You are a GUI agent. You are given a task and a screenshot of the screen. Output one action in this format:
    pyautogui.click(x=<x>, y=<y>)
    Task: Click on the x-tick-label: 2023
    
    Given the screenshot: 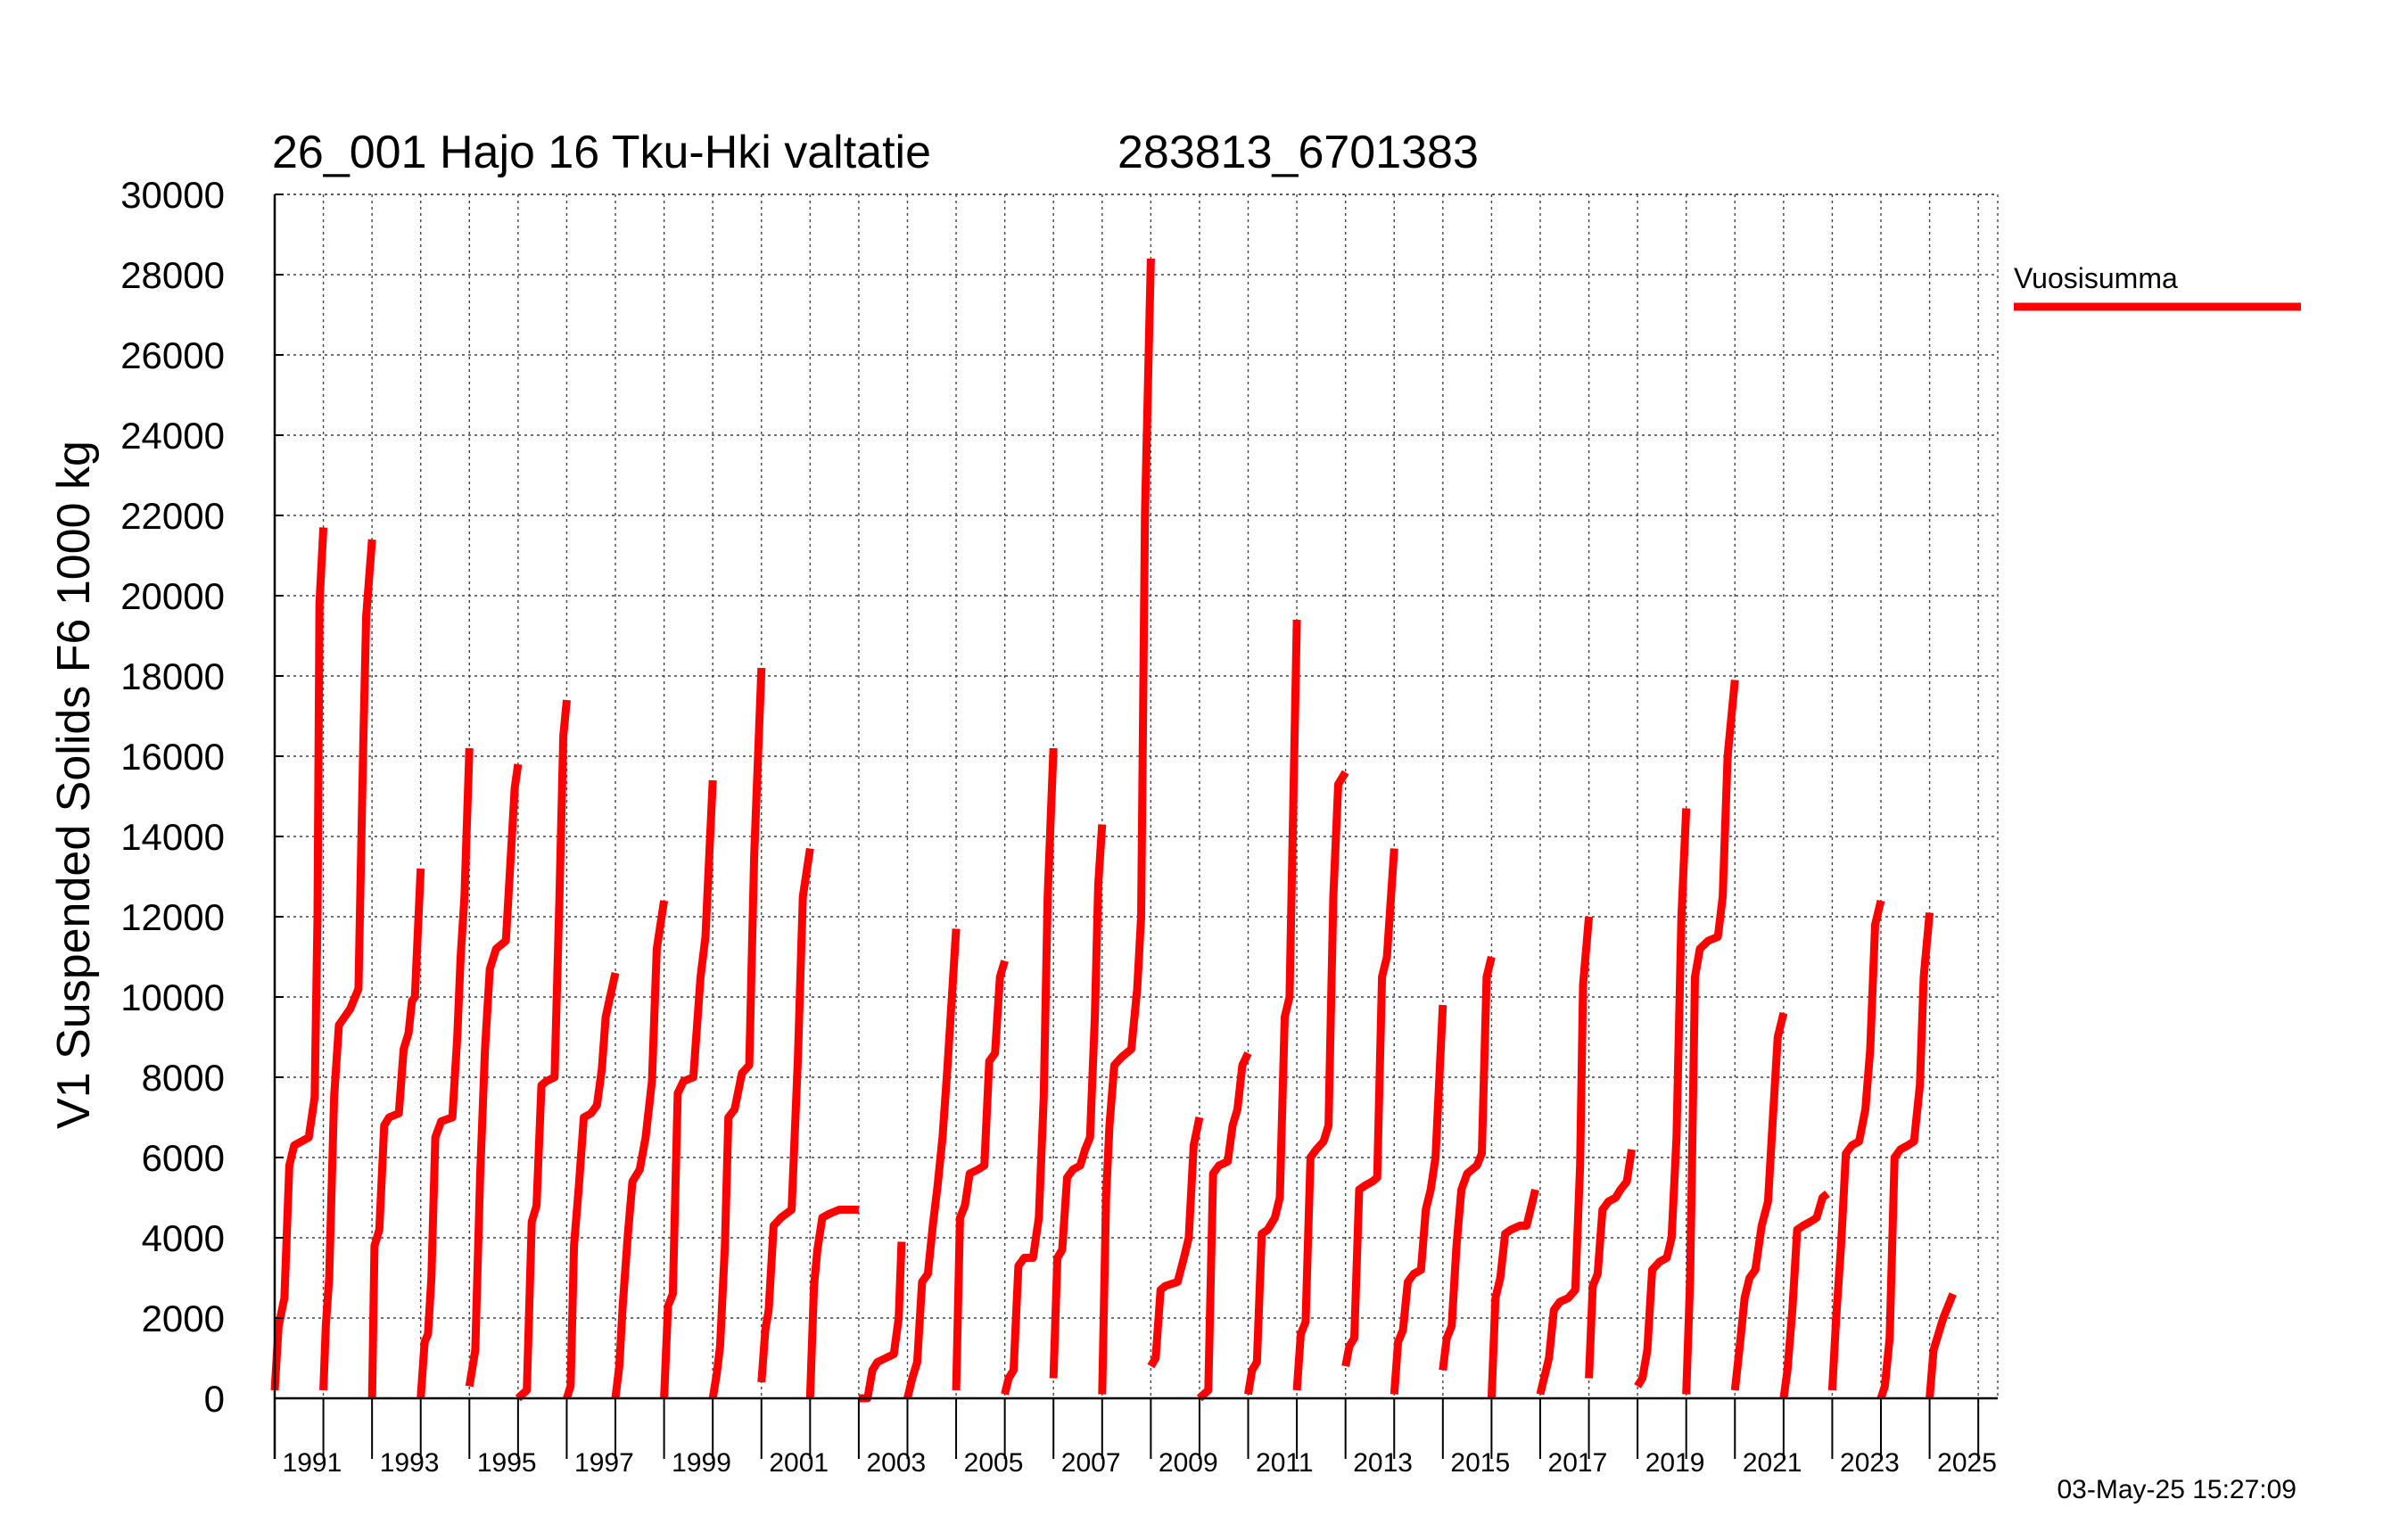 What is the action you would take?
    pyautogui.click(x=1870, y=1463)
    